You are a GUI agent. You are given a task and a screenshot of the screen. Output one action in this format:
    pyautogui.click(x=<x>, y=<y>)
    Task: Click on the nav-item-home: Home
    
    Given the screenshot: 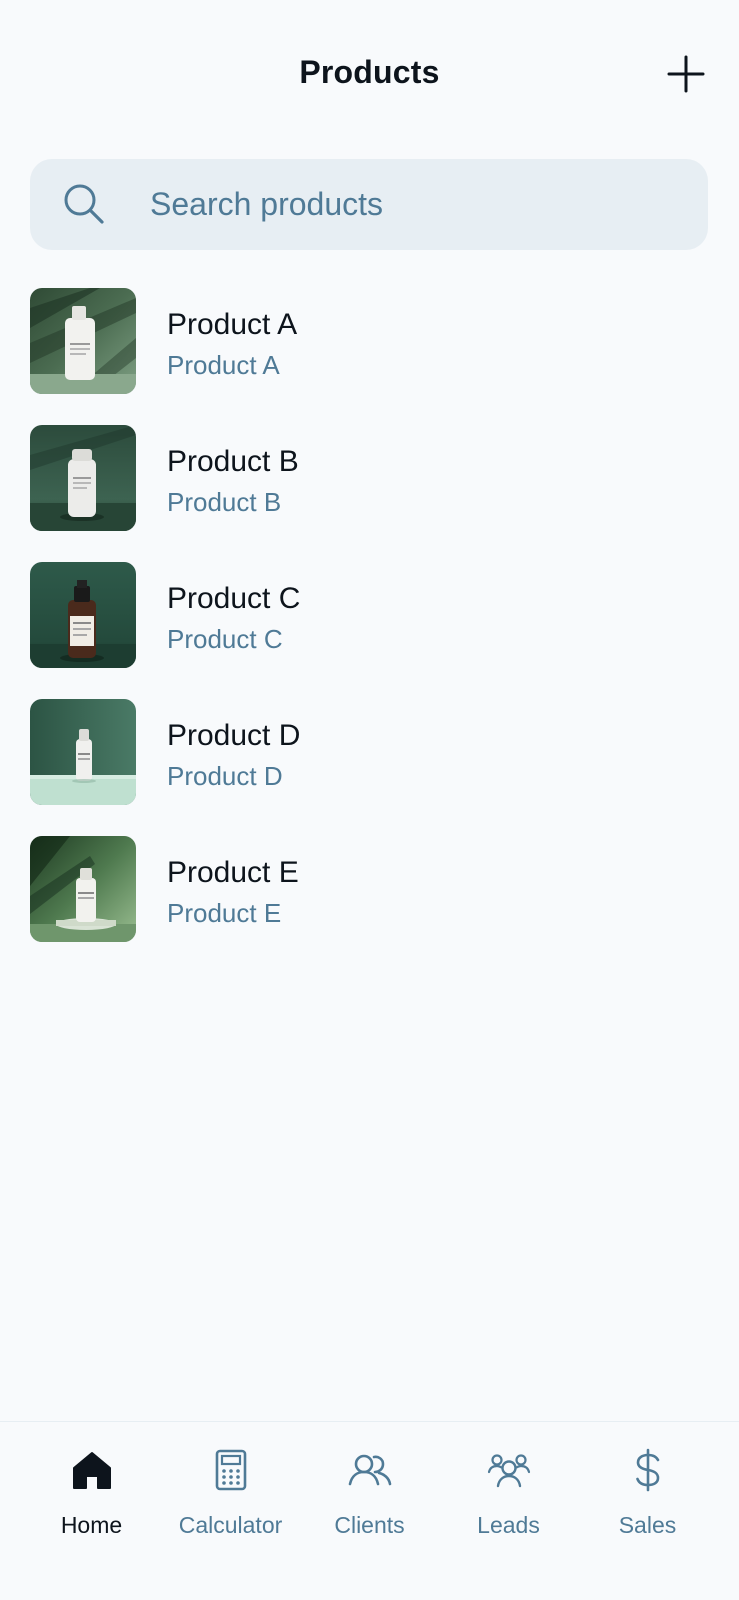 What is the action you would take?
    pyautogui.click(x=92, y=1511)
    